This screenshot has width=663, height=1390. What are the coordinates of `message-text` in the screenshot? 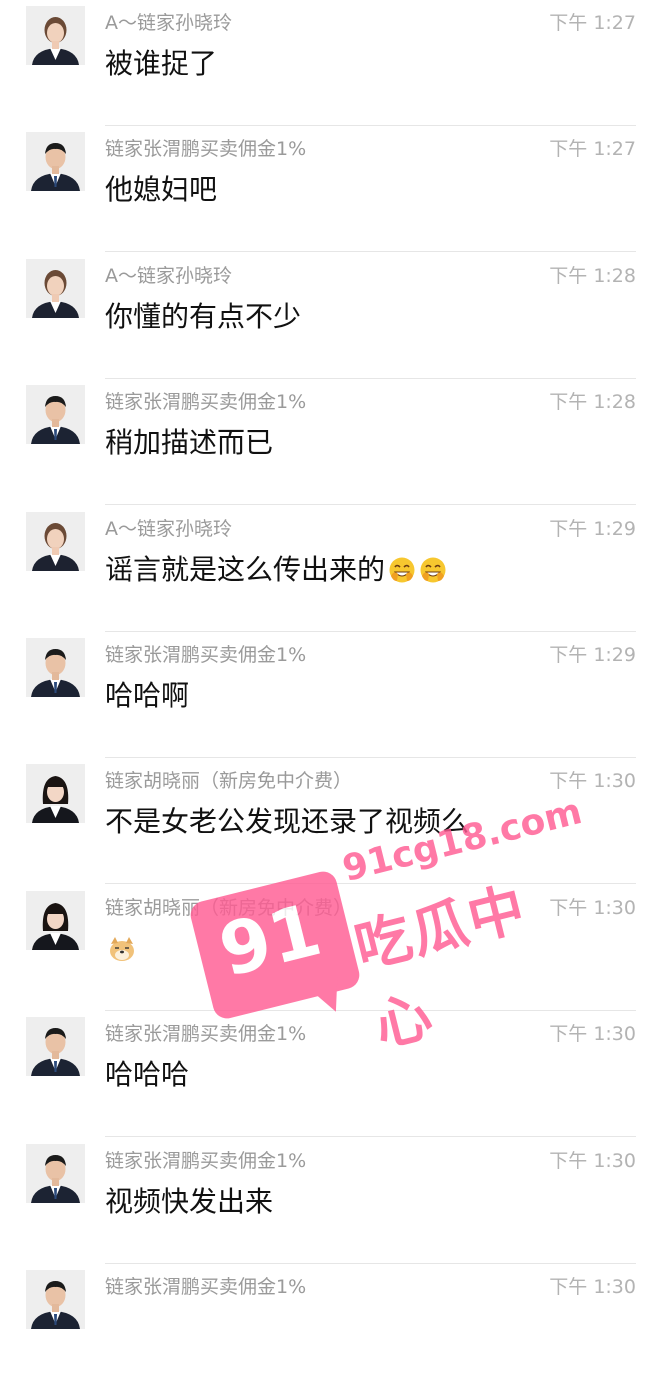 It's located at (120, 949).